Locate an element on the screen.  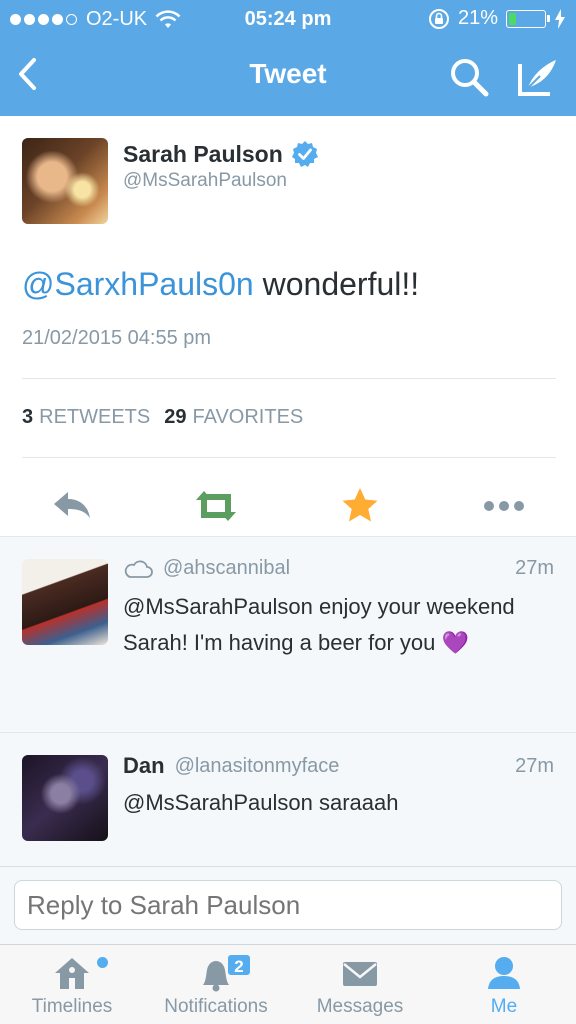
tab-label: Messages is located at coordinates (360, 1006).